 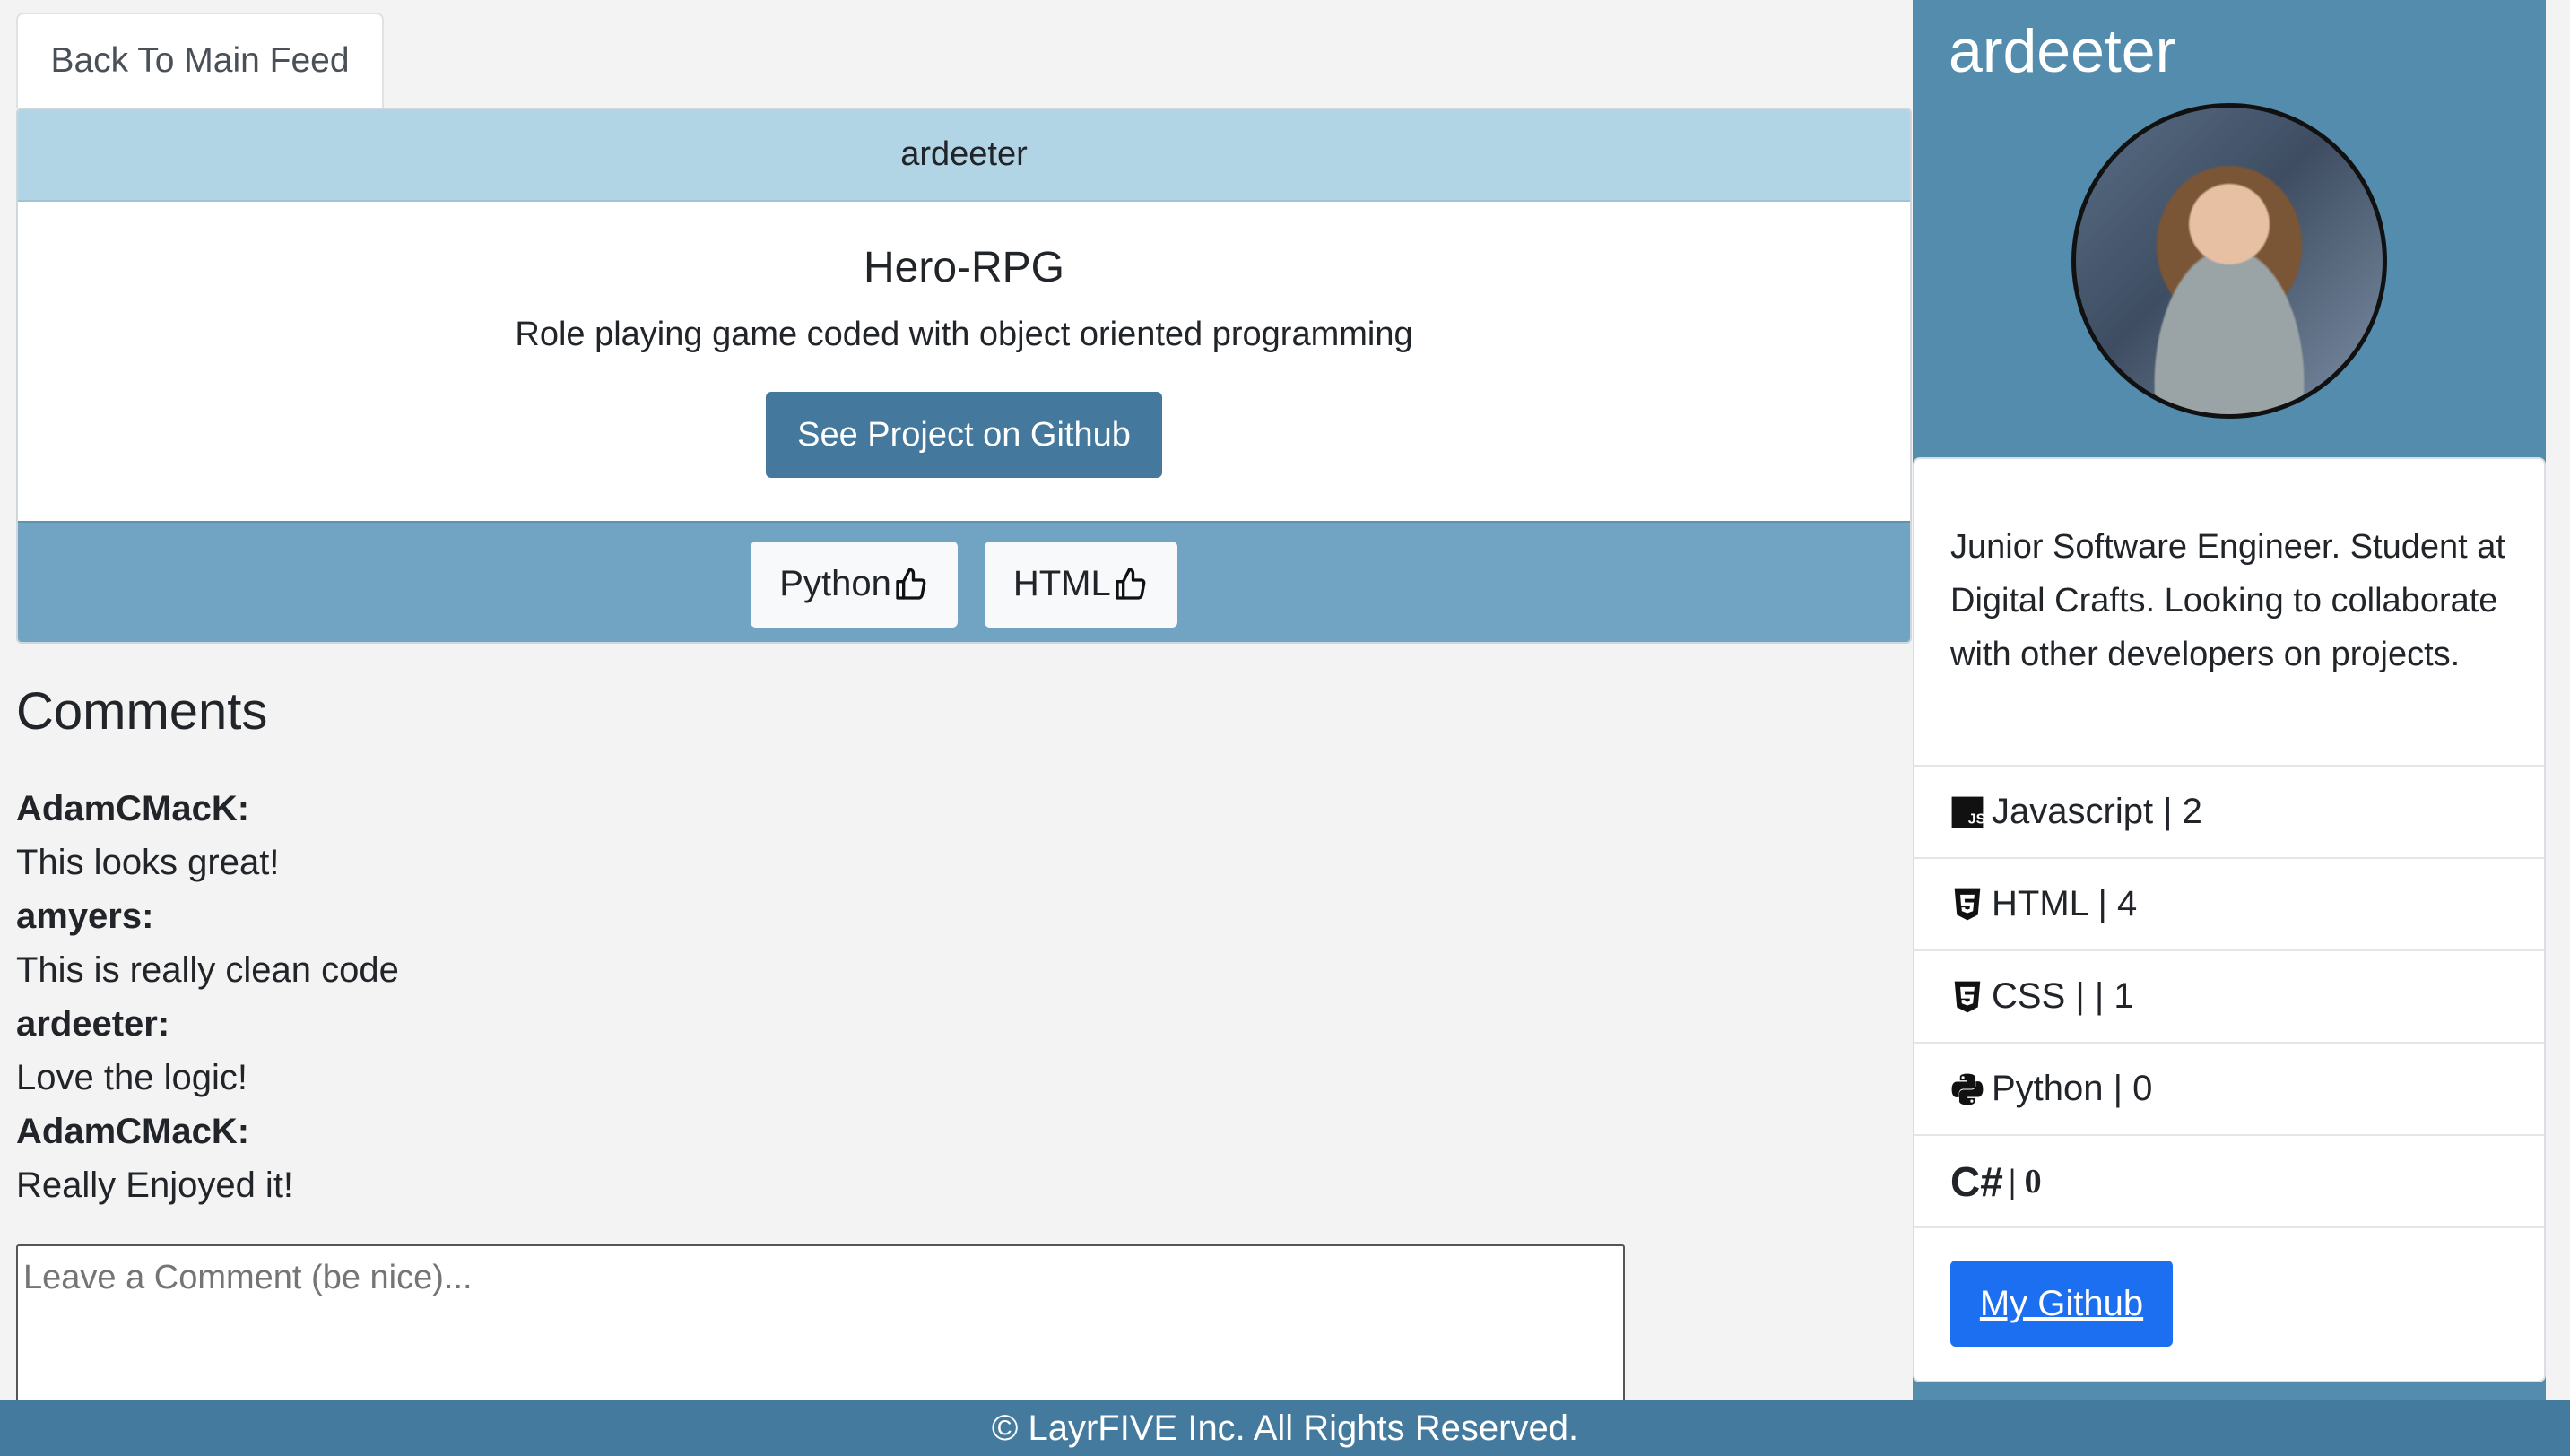 What do you see at coordinates (155, 1186) in the screenshot?
I see `comment-text: Really Enjoyed it!` at bounding box center [155, 1186].